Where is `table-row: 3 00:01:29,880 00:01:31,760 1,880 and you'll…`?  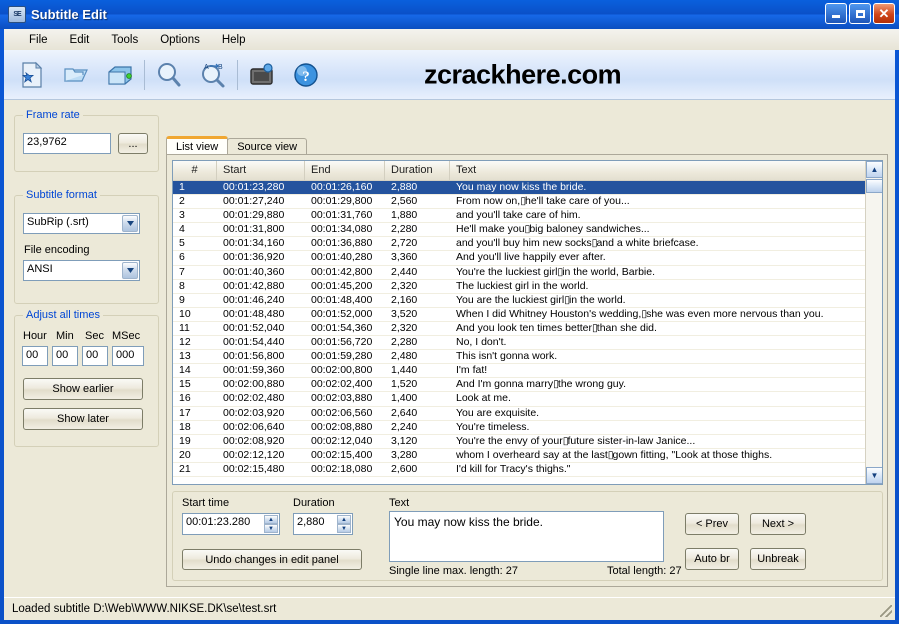 table-row: 3 00:01:29,880 00:01:31,760 1,880 and you'll… is located at coordinates (527, 216).